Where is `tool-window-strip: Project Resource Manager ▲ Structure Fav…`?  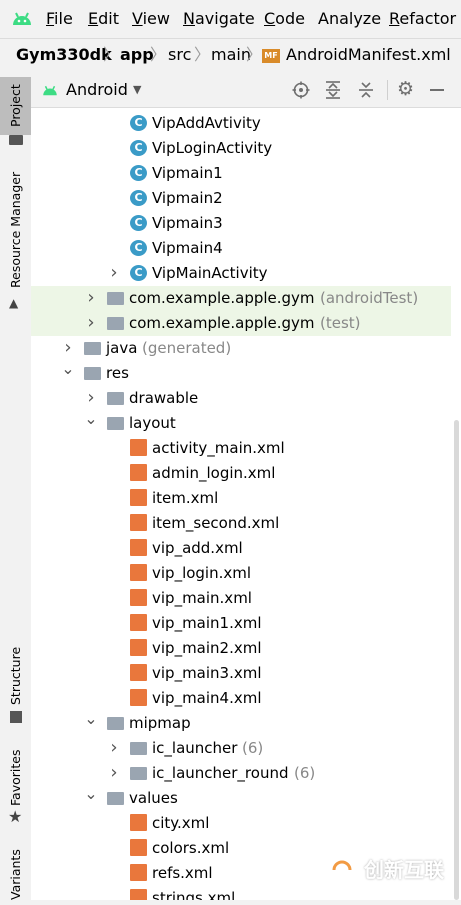
tool-window-strip: Project Resource Manager ▲ Structure Fav… is located at coordinates (16, 486).